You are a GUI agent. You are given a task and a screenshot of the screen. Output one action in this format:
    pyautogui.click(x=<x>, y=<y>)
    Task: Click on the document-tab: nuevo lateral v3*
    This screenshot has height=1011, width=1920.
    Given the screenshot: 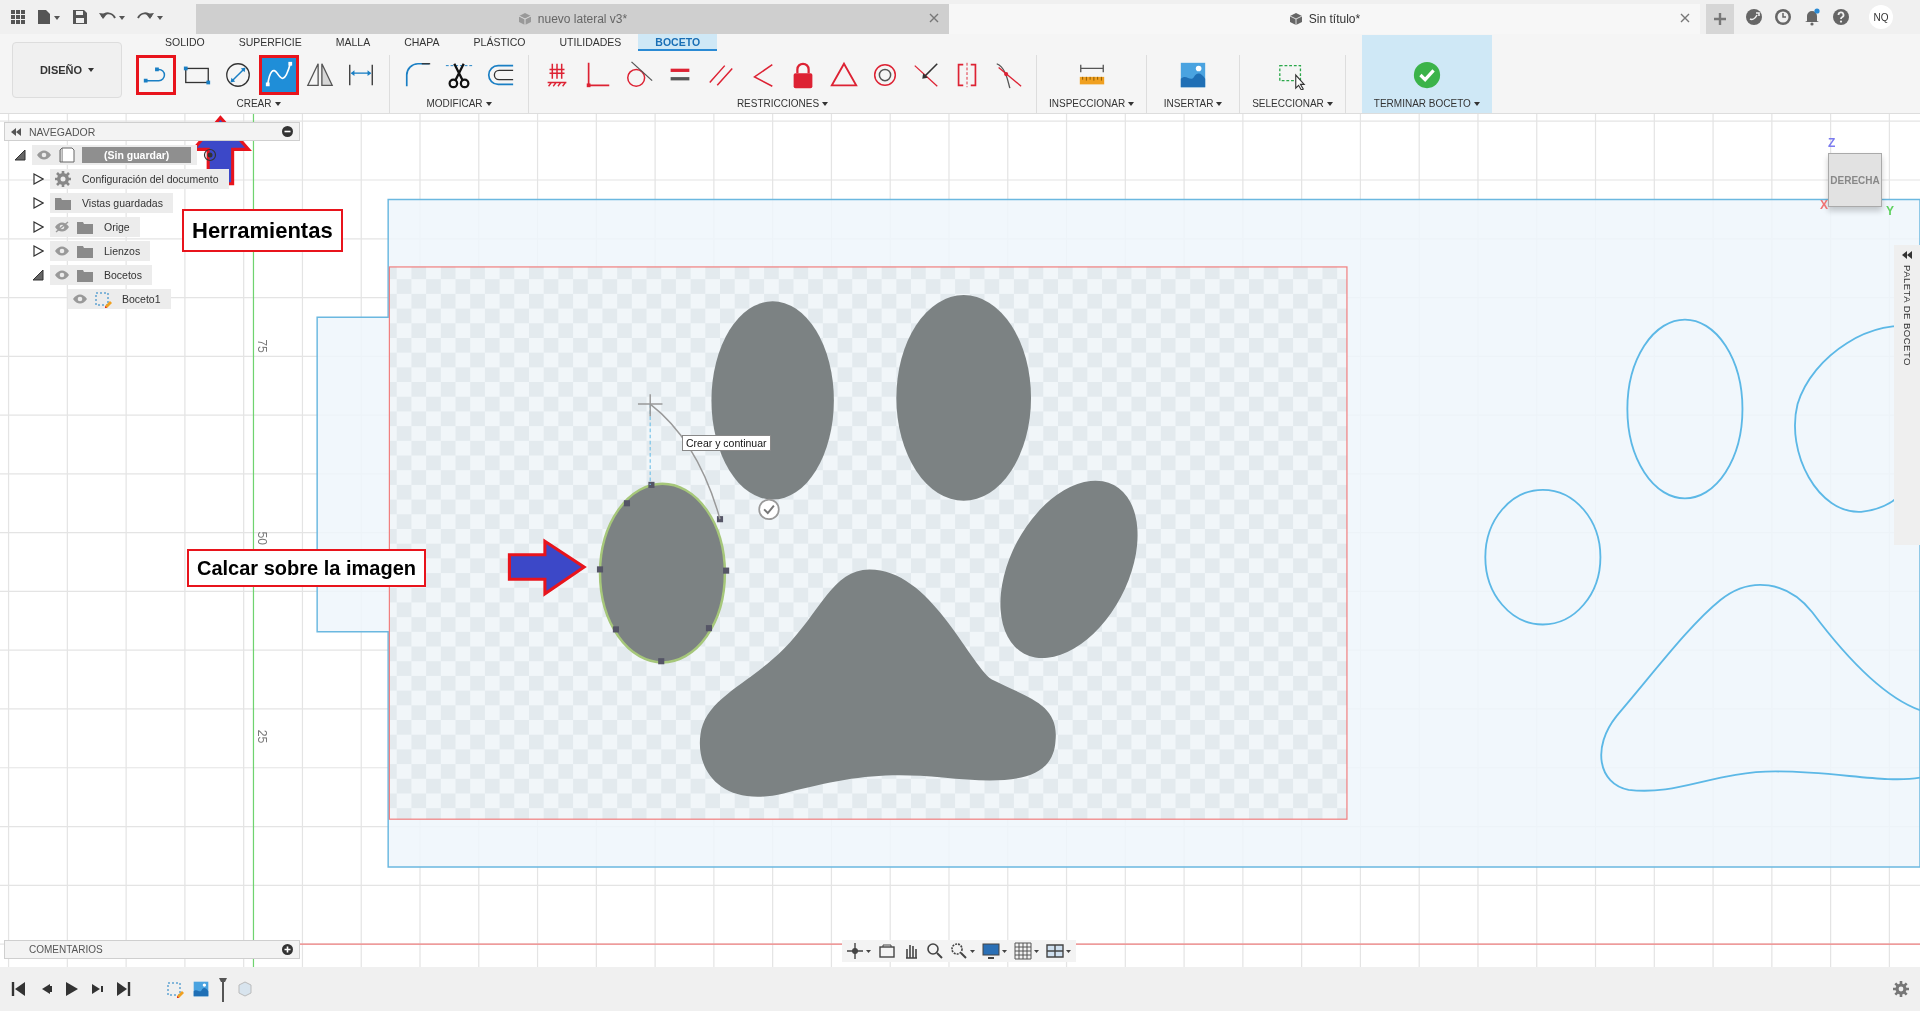 What is the action you would take?
    pyautogui.click(x=572, y=19)
    